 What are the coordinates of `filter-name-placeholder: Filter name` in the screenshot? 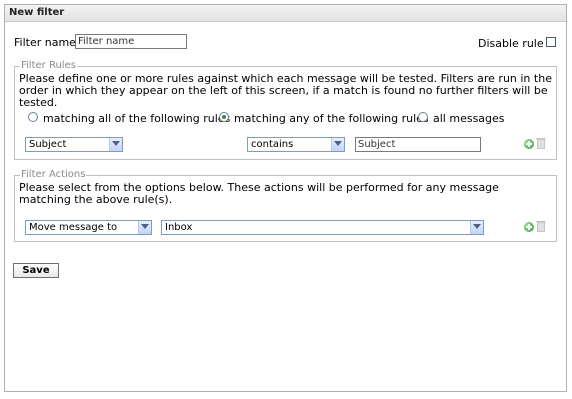 It's located at (106, 41).